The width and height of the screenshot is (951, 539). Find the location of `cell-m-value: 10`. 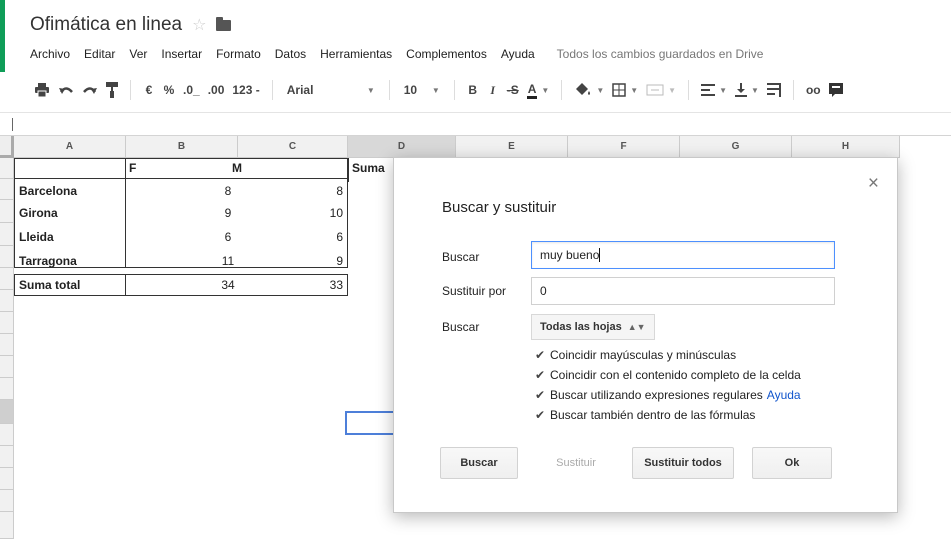

cell-m-value: 10 is located at coordinates (318, 213).